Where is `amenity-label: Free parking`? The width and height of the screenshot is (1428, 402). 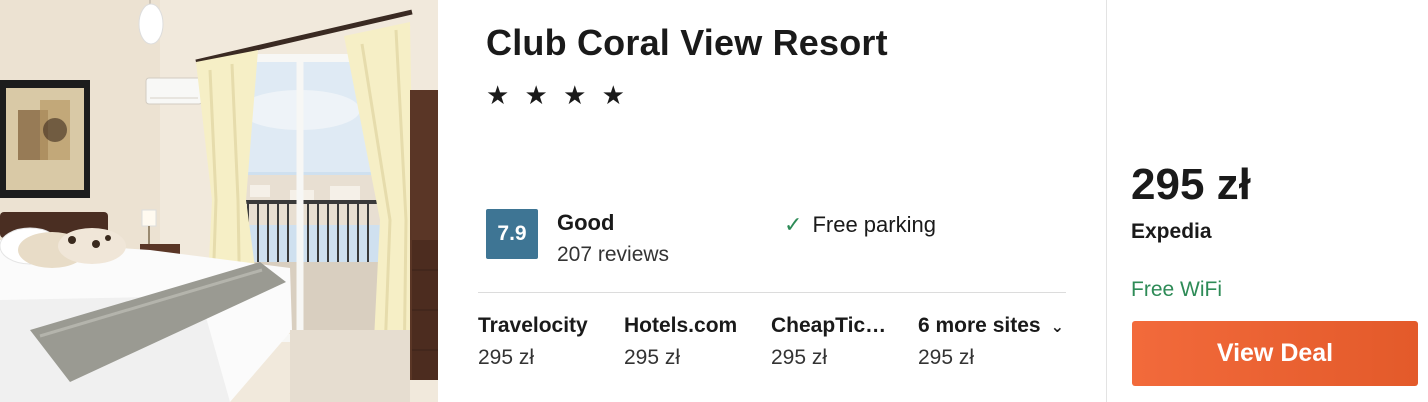 amenity-label: Free parking is located at coordinates (874, 224).